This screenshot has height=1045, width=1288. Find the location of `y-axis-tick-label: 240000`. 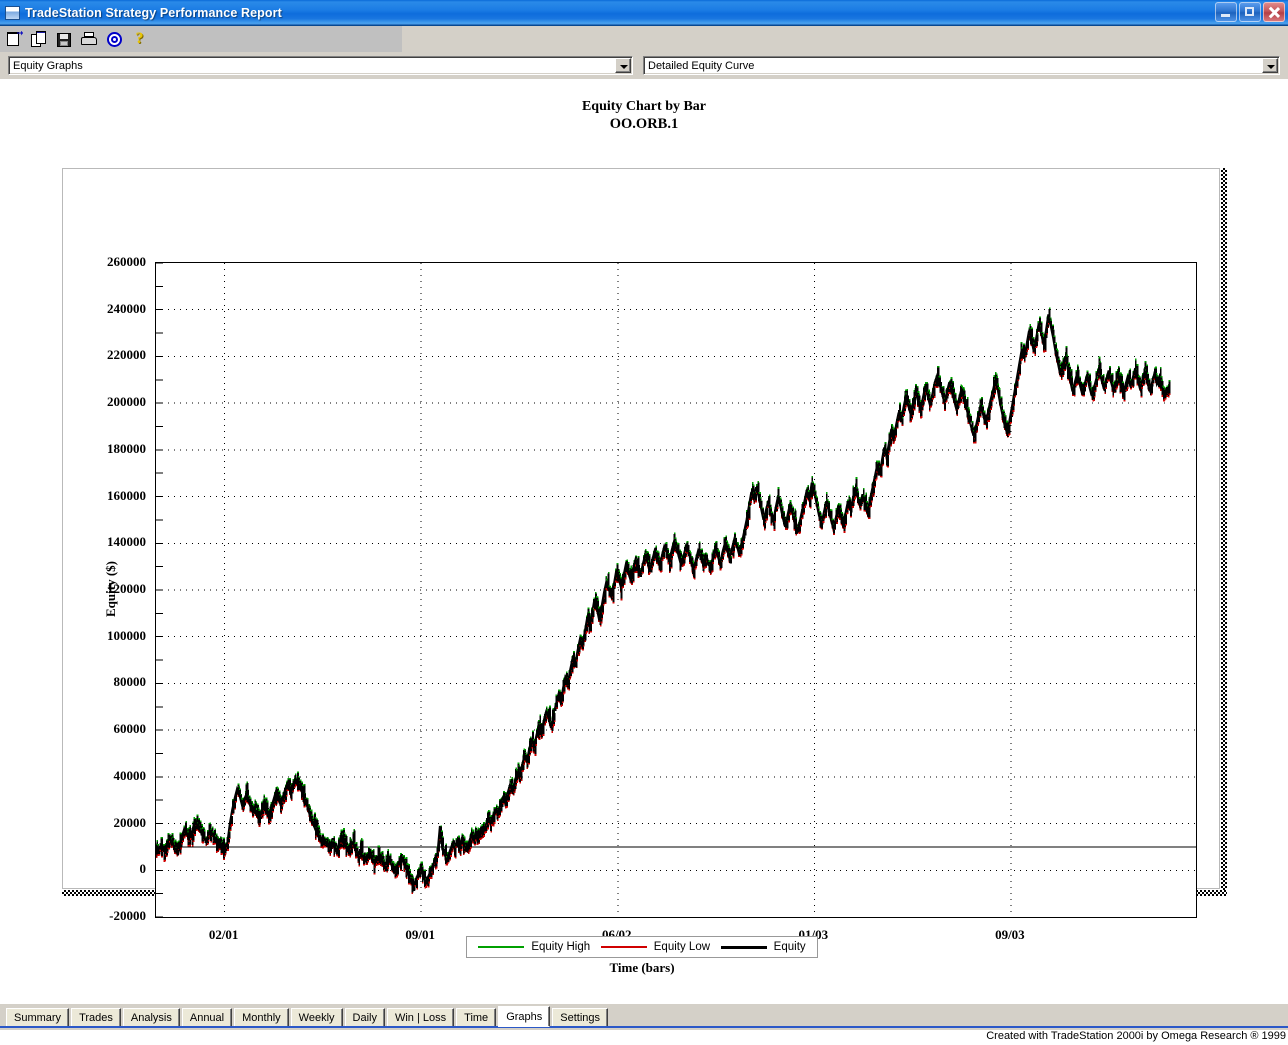

y-axis-tick-label: 240000 is located at coordinates (126, 308).